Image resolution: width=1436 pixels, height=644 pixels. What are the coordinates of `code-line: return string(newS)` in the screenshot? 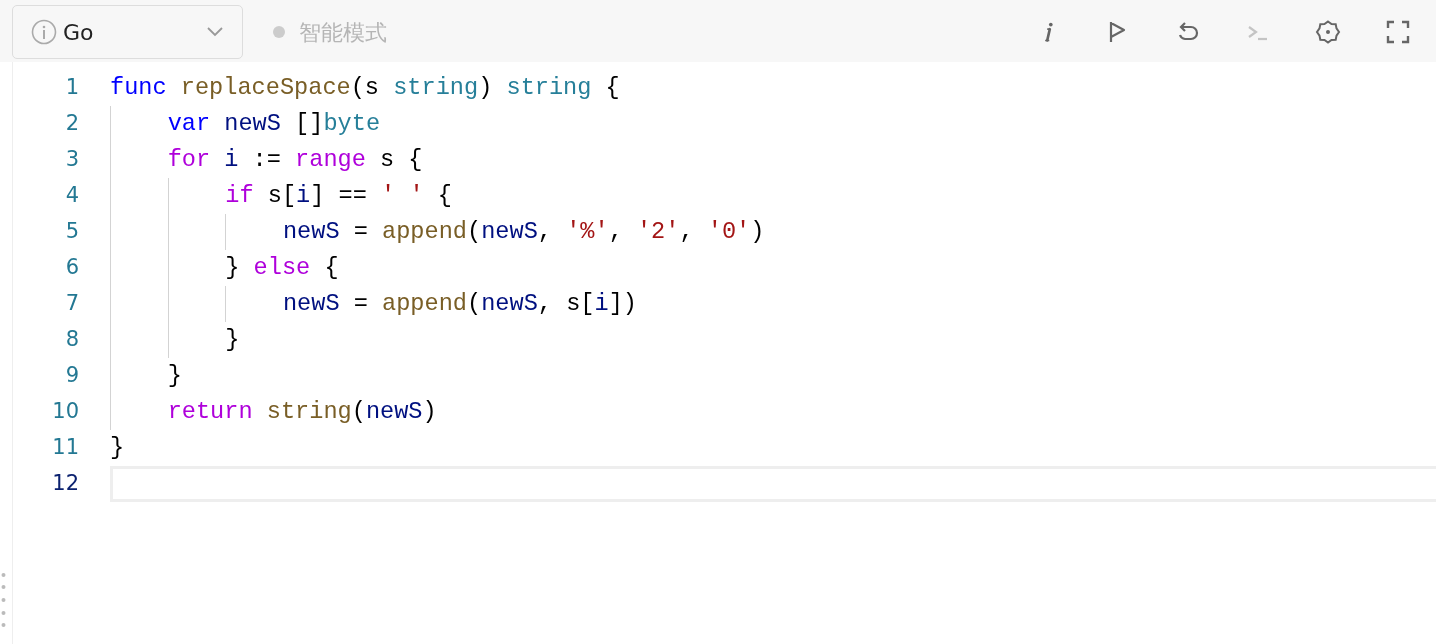 It's located at (773, 412).